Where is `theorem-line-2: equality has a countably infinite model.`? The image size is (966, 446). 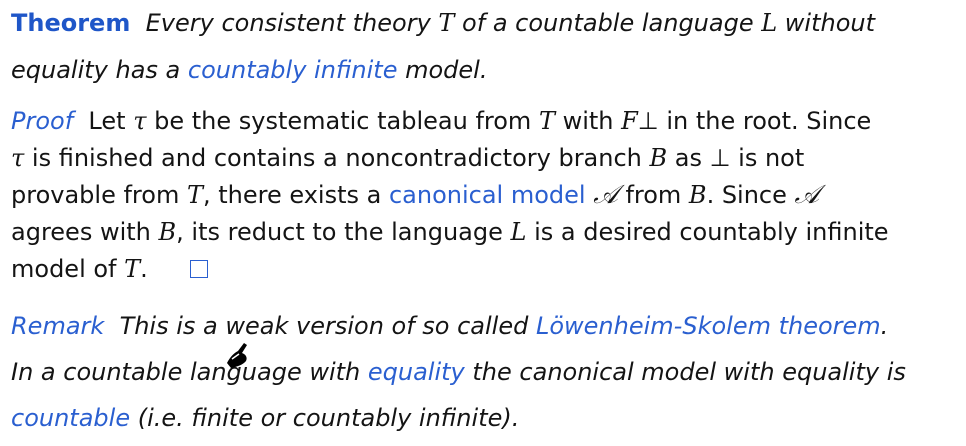
theorem-line-2: equality has a countably infinite model. is located at coordinates (483, 73).